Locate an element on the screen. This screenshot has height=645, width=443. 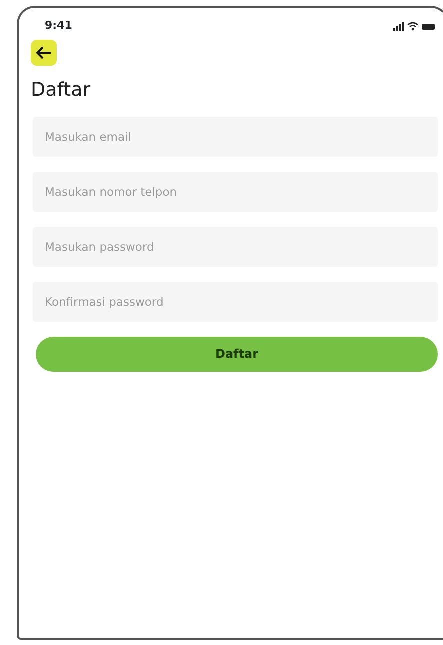
page-title: Daftar is located at coordinates (61, 90).